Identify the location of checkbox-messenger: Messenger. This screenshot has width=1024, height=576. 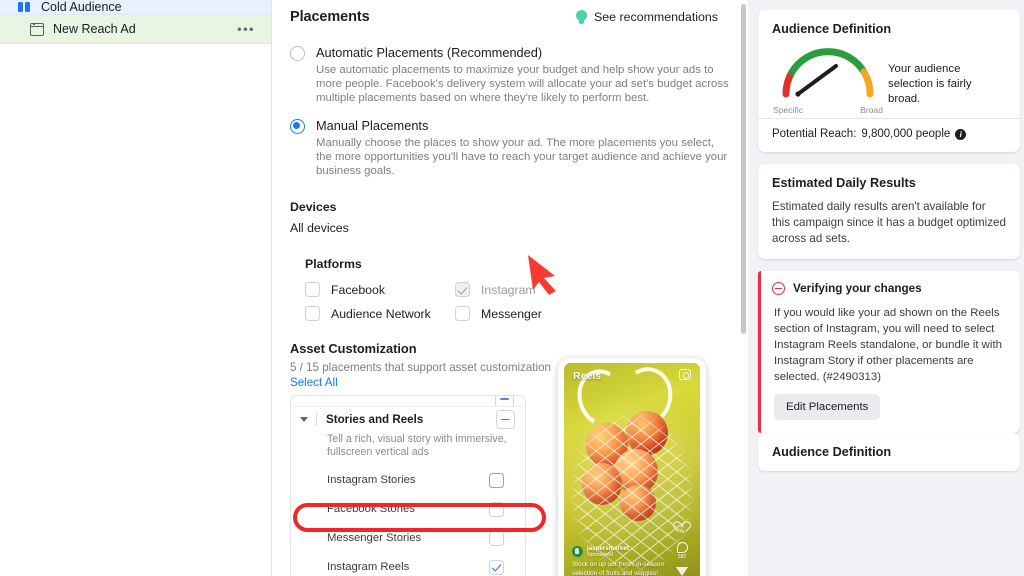
(530, 314).